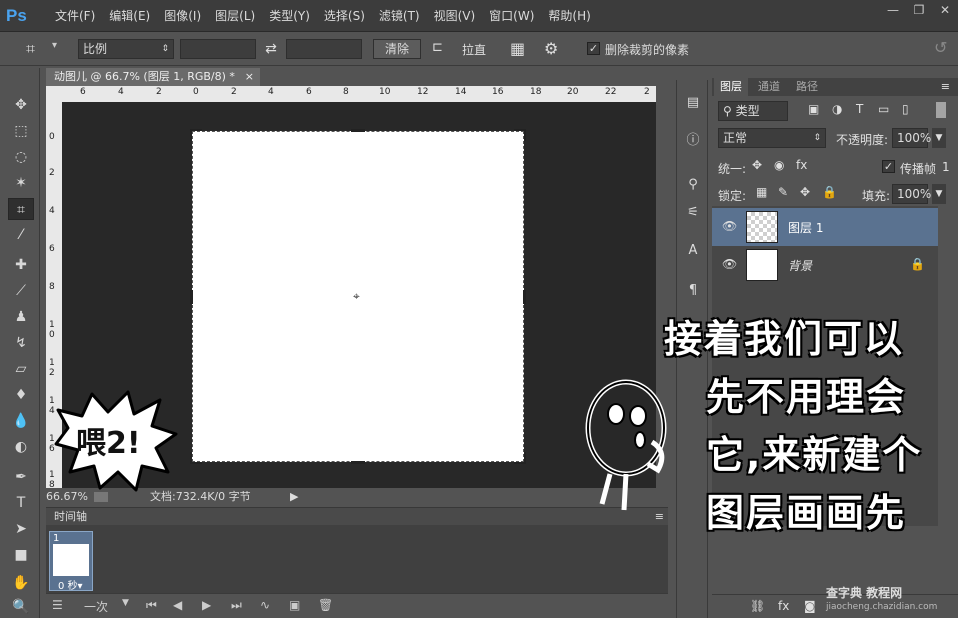  Describe the element at coordinates (151, 605) in the screenshot. I see `first-frame-icon: ⏮` at that location.